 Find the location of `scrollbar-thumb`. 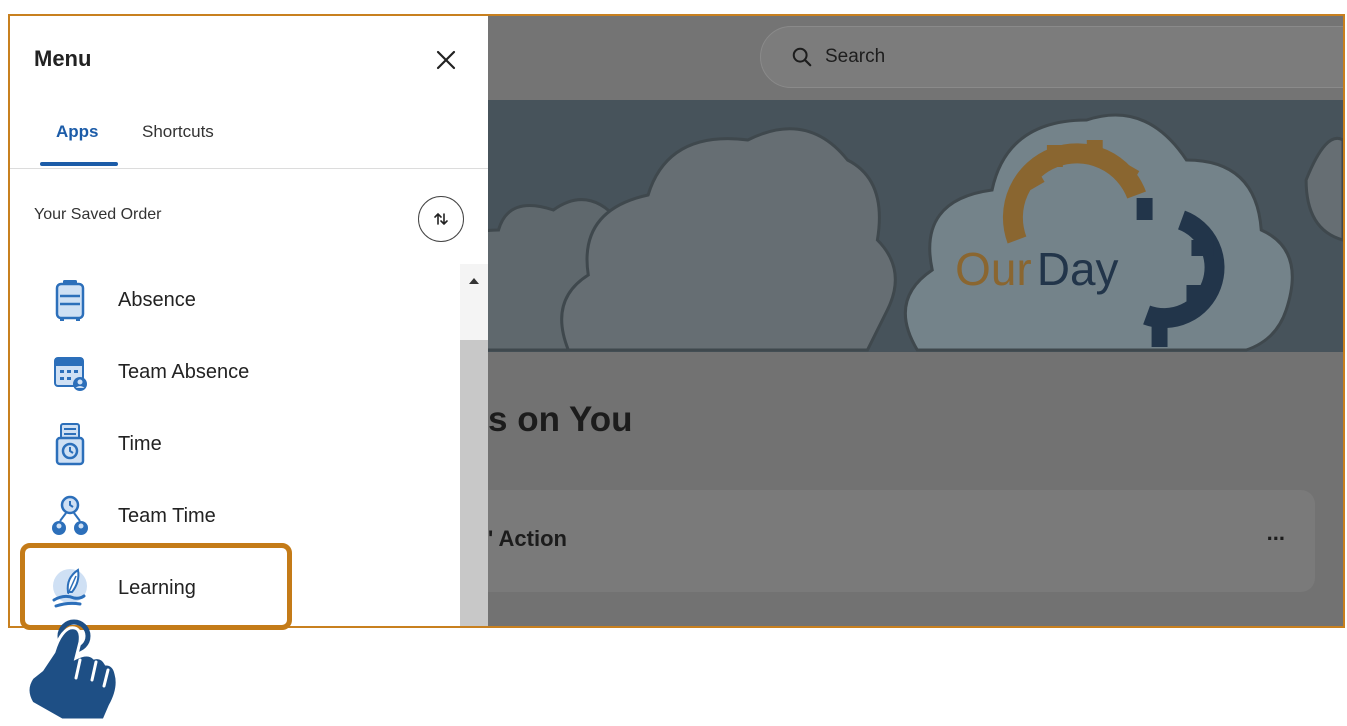

scrollbar-thumb is located at coordinates (474, 483).